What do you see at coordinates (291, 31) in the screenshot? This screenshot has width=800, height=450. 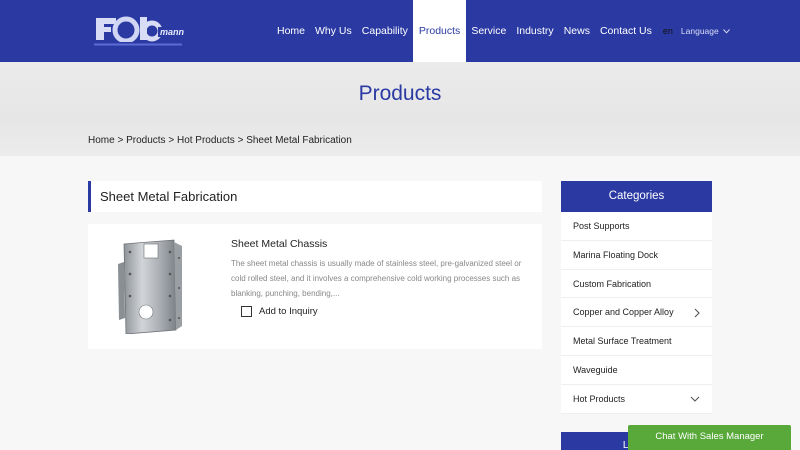 I see `nav-home: Home` at bounding box center [291, 31].